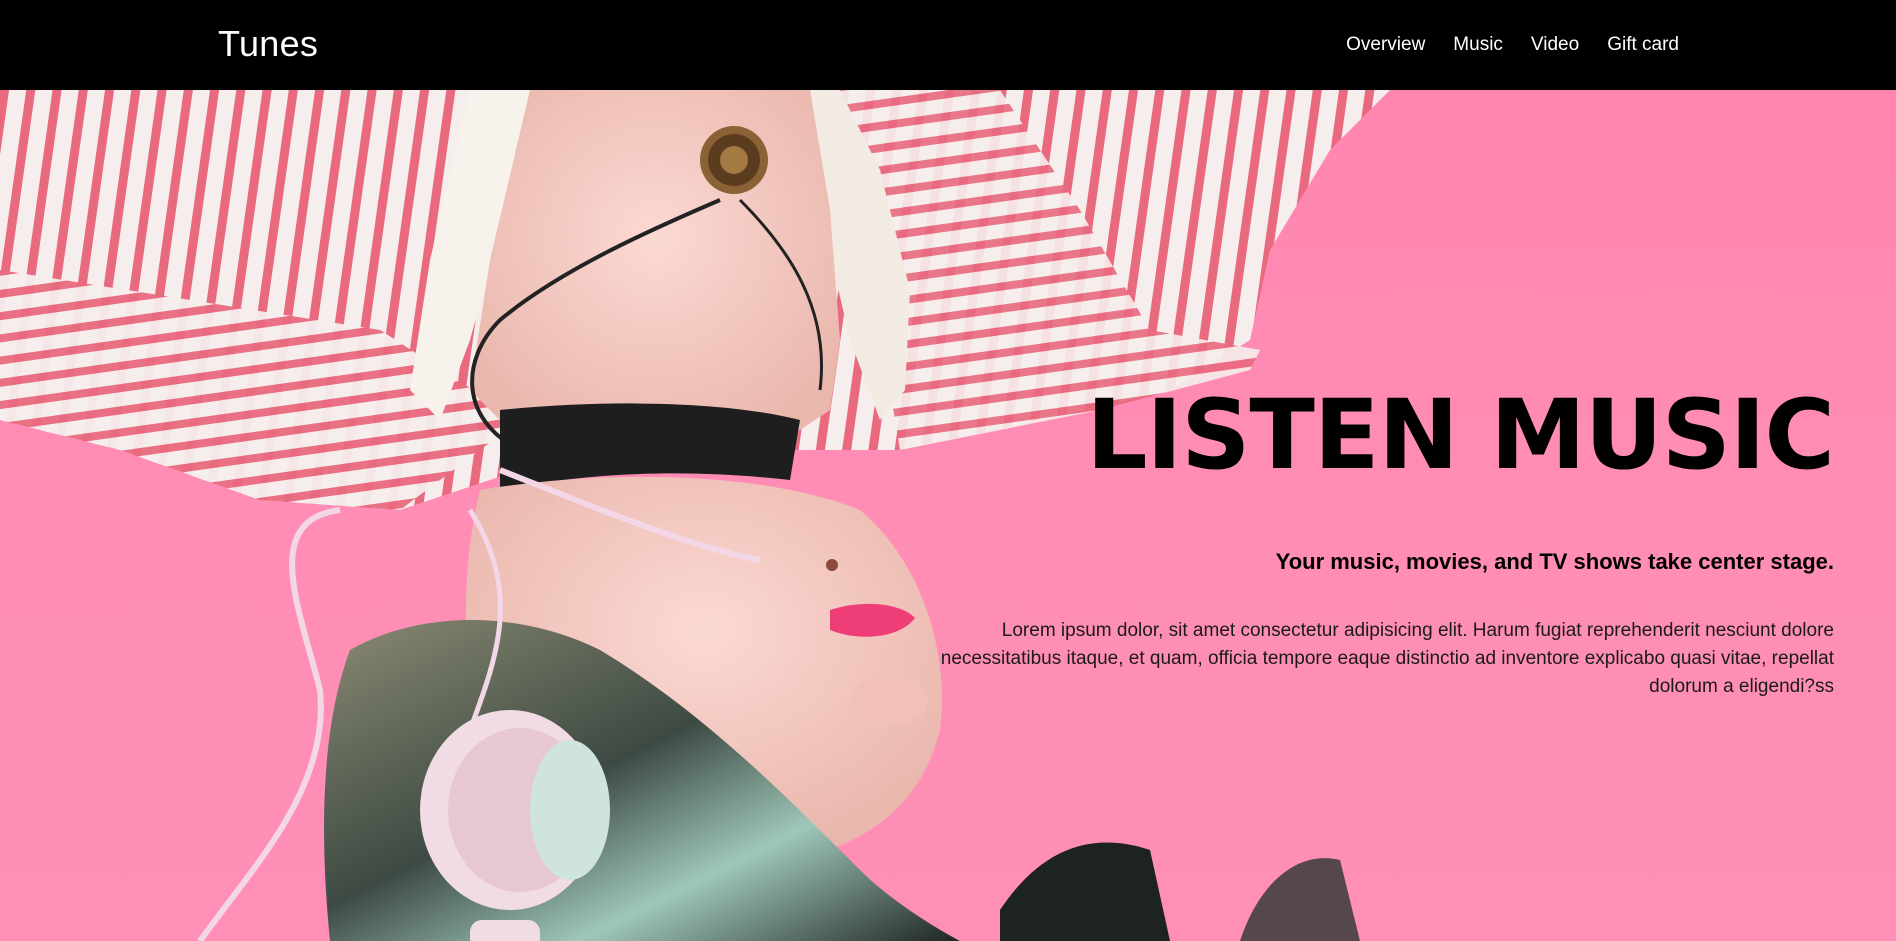 The image size is (1896, 941). Describe the element at coordinates (1478, 45) in the screenshot. I see `nav-link-music: Music` at that location.